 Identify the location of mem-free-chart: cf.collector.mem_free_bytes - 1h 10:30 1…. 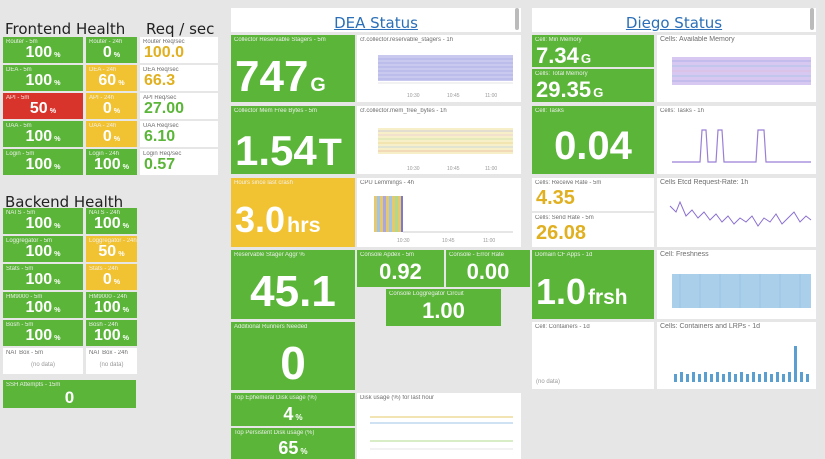
(439, 140).